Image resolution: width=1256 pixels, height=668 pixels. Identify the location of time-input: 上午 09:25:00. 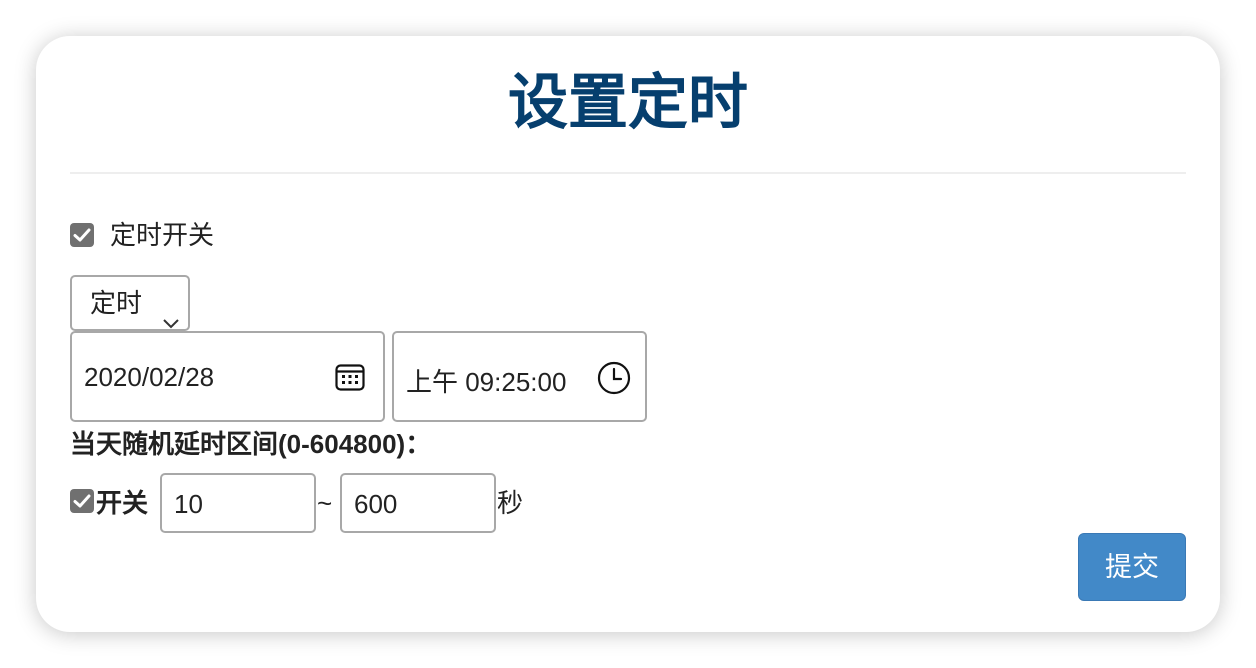
(519, 376).